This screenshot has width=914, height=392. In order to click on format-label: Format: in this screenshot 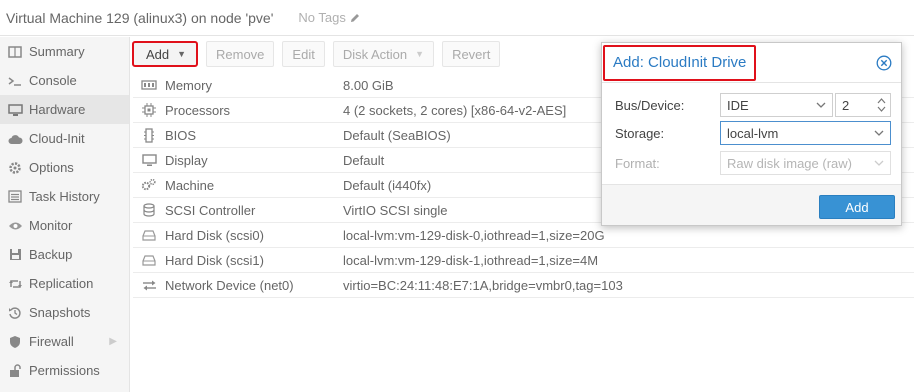, I will do `click(637, 163)`.